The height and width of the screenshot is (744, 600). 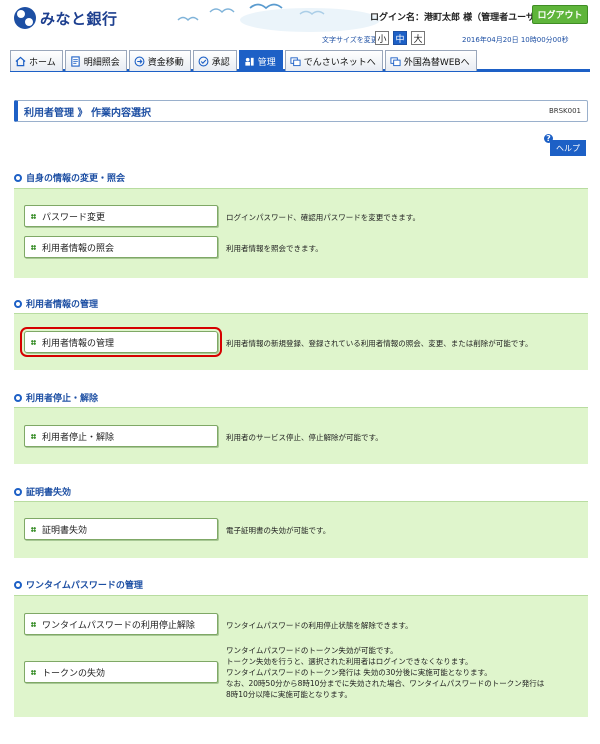 What do you see at coordinates (62, 305) in the screenshot?
I see `section-heading-text: 利用者情報の管理` at bounding box center [62, 305].